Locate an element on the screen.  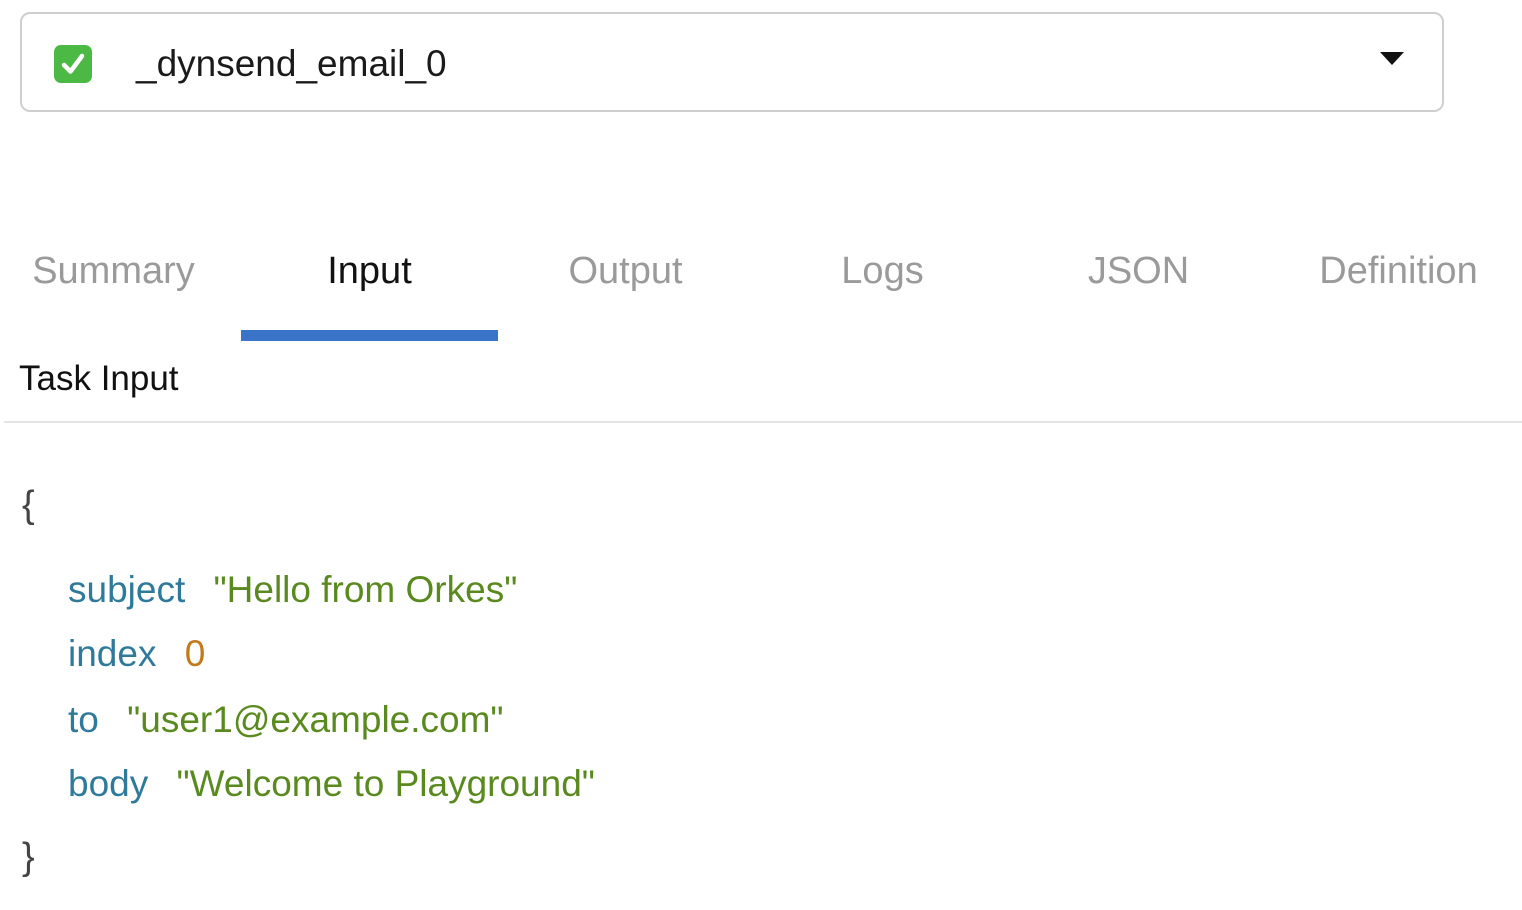
active-tab-indicator is located at coordinates (369, 335).